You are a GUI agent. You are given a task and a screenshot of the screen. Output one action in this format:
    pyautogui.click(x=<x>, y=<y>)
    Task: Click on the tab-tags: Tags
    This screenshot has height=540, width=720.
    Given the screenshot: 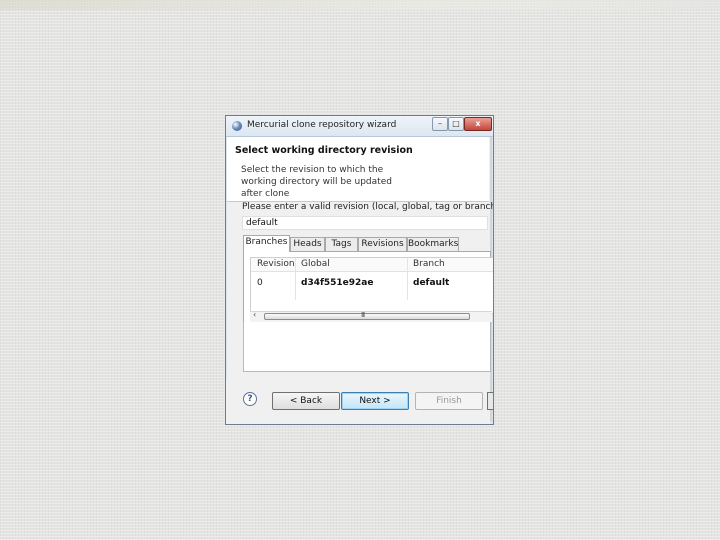 What is the action you would take?
    pyautogui.click(x=341, y=244)
    